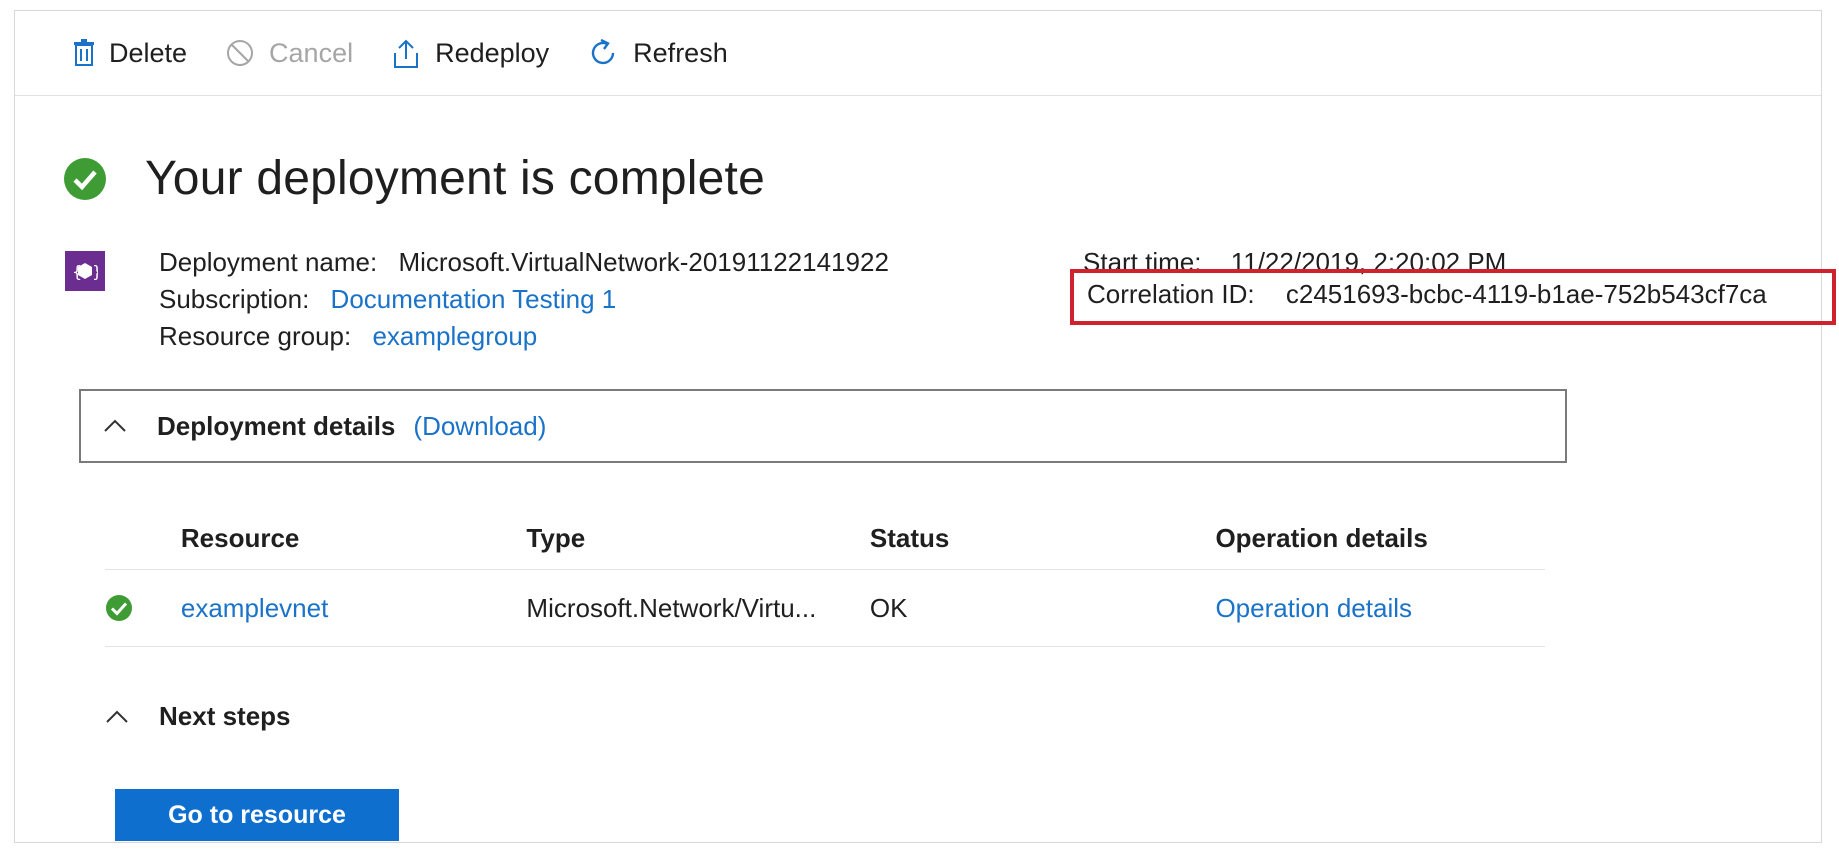 The height and width of the screenshot is (868, 1839). I want to click on deployment-name-label: Deployment name:, so click(268, 262).